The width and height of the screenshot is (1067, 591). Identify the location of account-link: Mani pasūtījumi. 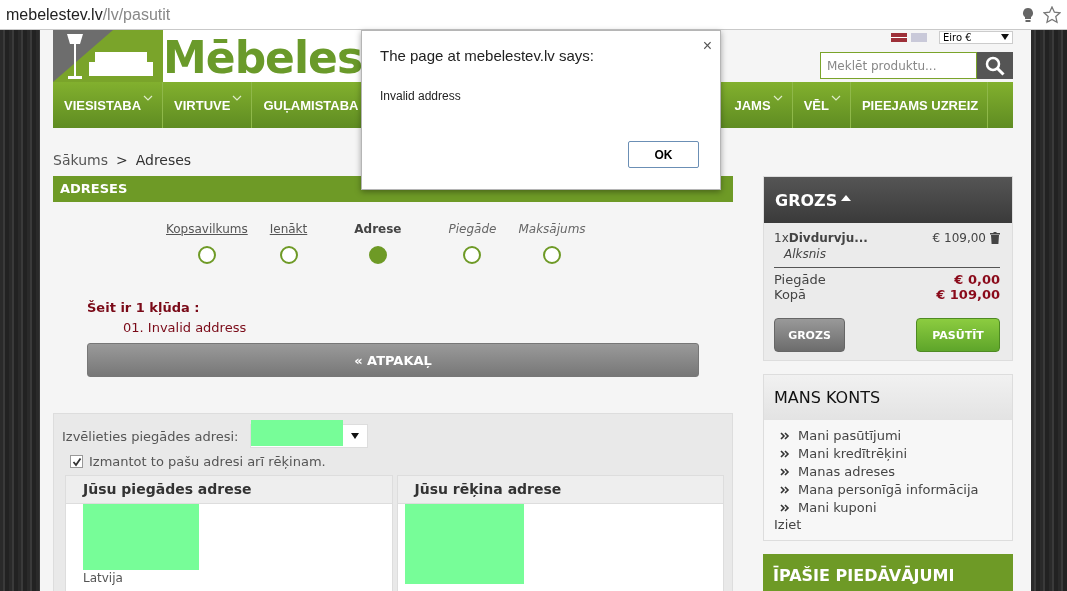
(850, 435).